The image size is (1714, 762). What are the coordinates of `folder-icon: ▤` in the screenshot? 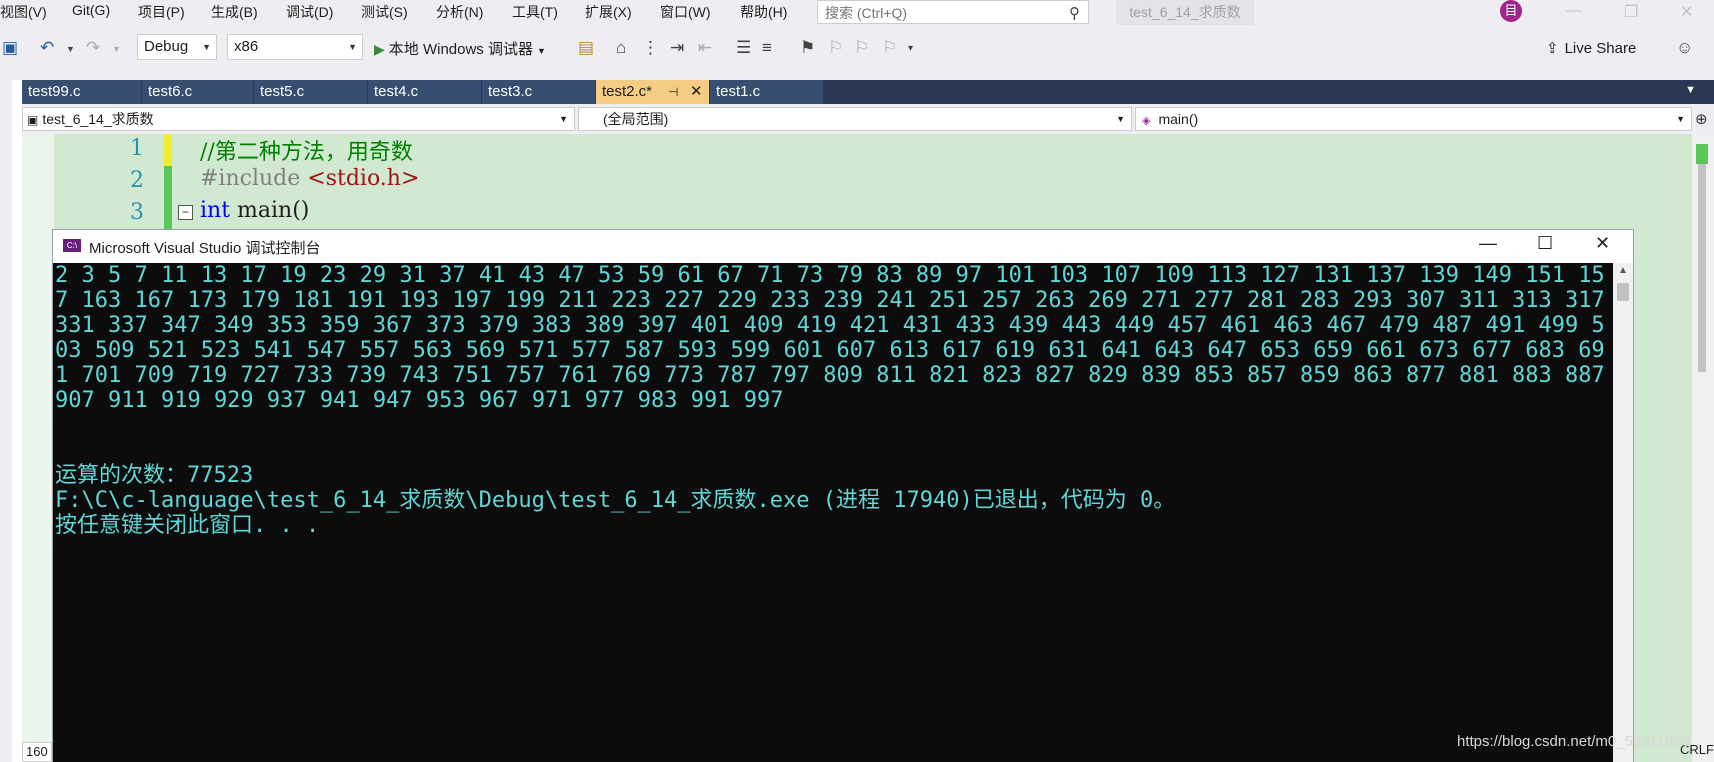 It's located at (586, 48).